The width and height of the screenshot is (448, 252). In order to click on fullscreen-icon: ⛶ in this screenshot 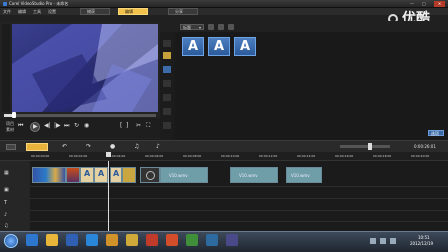, I will do `click(148, 126)`.